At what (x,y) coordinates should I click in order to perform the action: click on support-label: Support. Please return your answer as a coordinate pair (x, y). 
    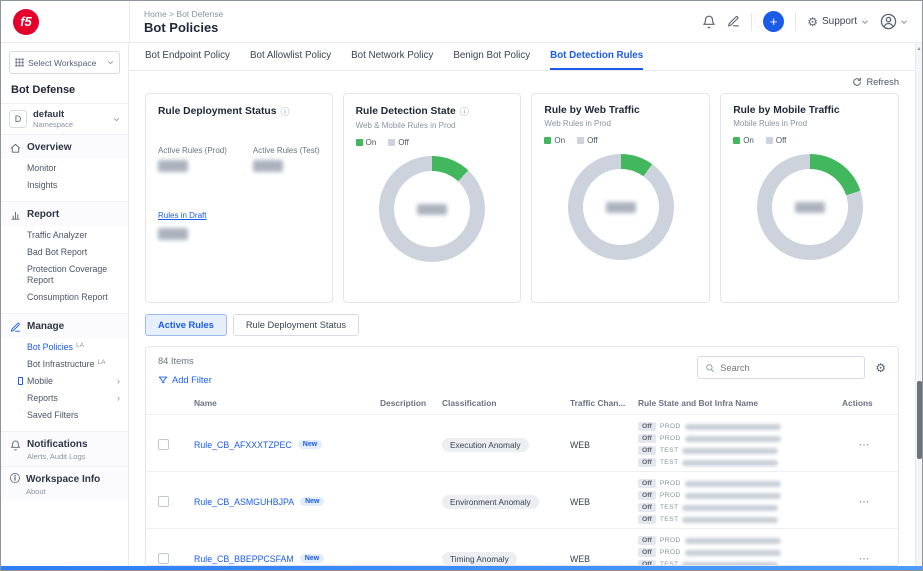
    Looking at the image, I should click on (839, 21).